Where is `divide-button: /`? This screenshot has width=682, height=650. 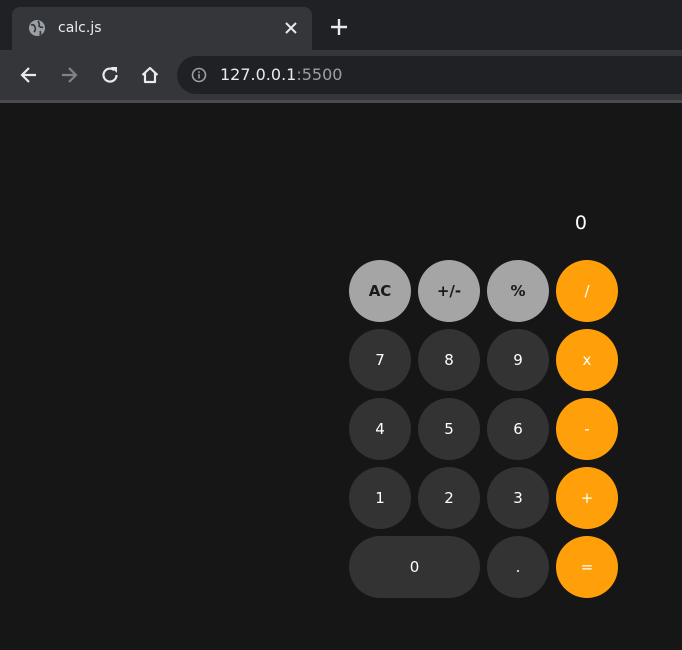
divide-button: / is located at coordinates (587, 291).